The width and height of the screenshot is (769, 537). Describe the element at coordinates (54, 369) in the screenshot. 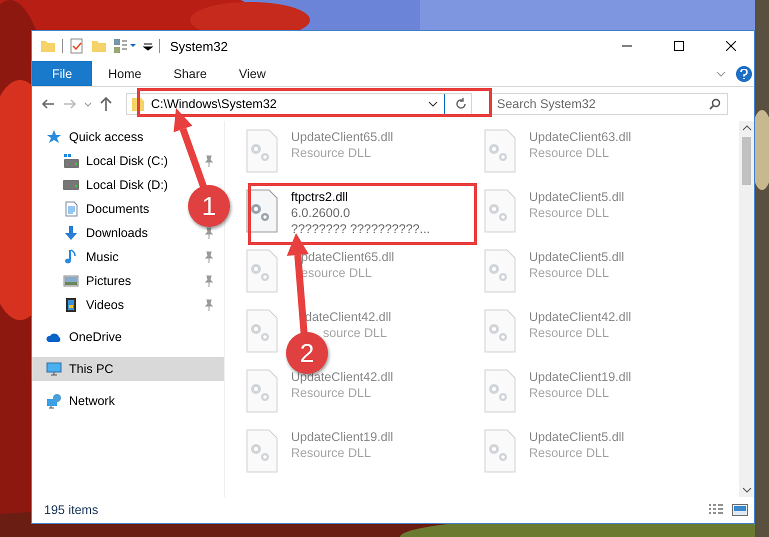

I see `pc-icon` at that location.